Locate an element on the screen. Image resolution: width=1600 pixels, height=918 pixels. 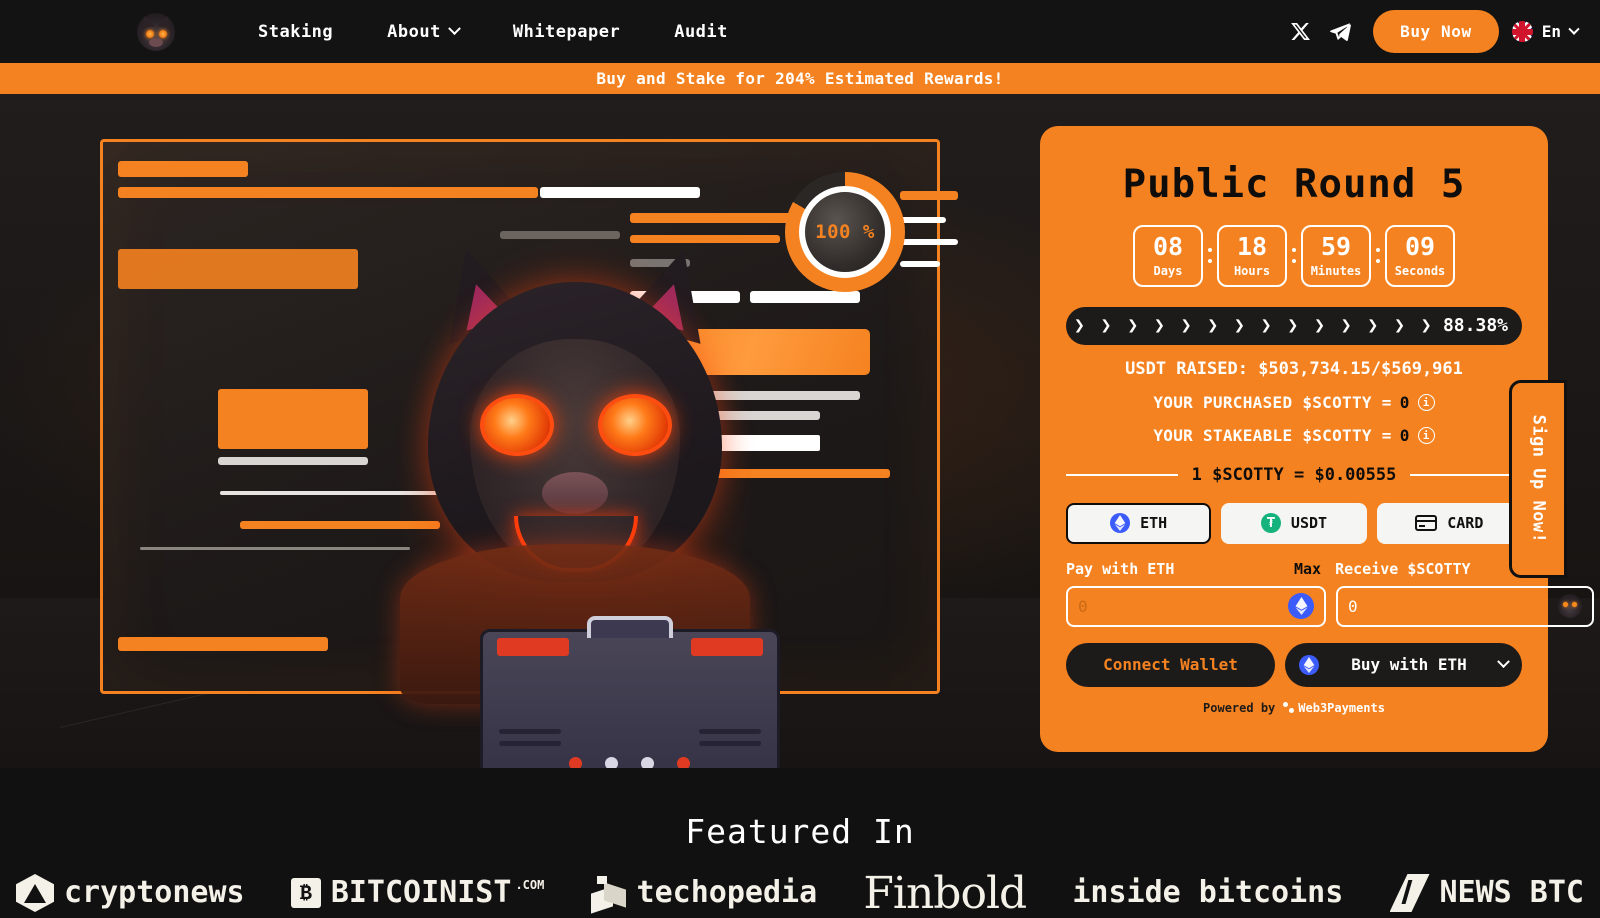
countdown-days: 08 Days is located at coordinates (1168, 255).